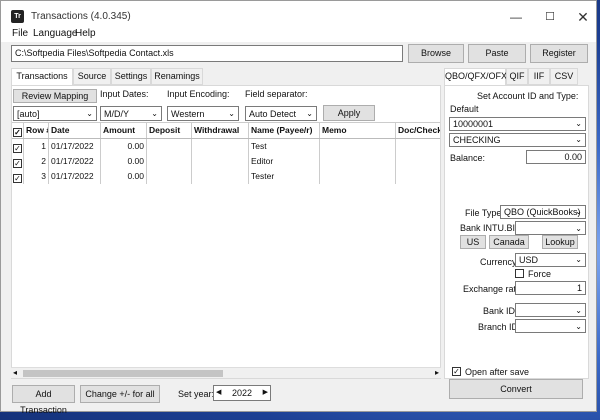  What do you see at coordinates (516, 389) in the screenshot?
I see `convert-button: Convert` at bounding box center [516, 389].